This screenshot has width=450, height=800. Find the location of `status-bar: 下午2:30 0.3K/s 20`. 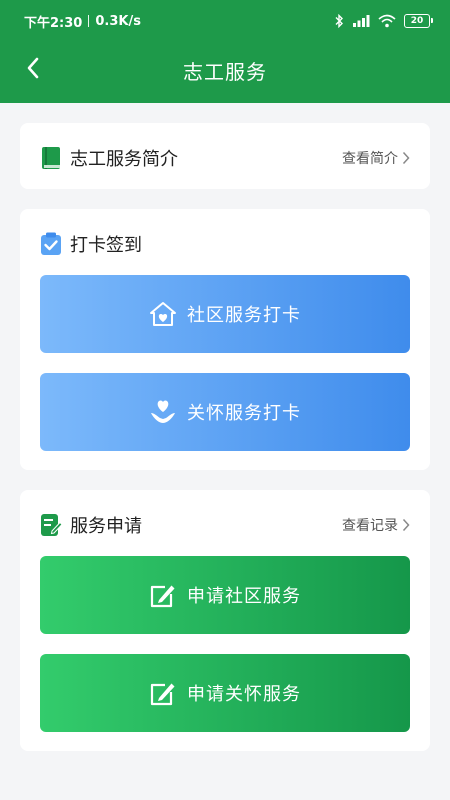

status-bar: 下午2:30 0.3K/s 20 is located at coordinates (228, 21).